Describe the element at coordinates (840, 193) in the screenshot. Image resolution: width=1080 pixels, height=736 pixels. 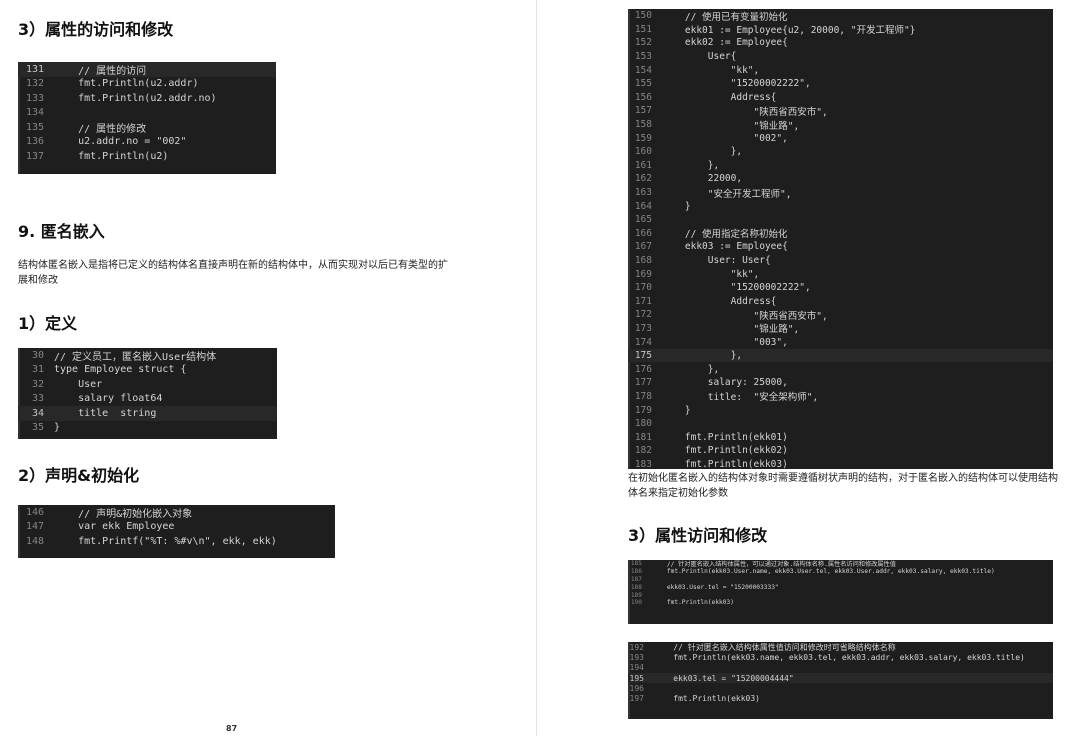
I see `code-line: 163 "安全开发工程师",` at that location.